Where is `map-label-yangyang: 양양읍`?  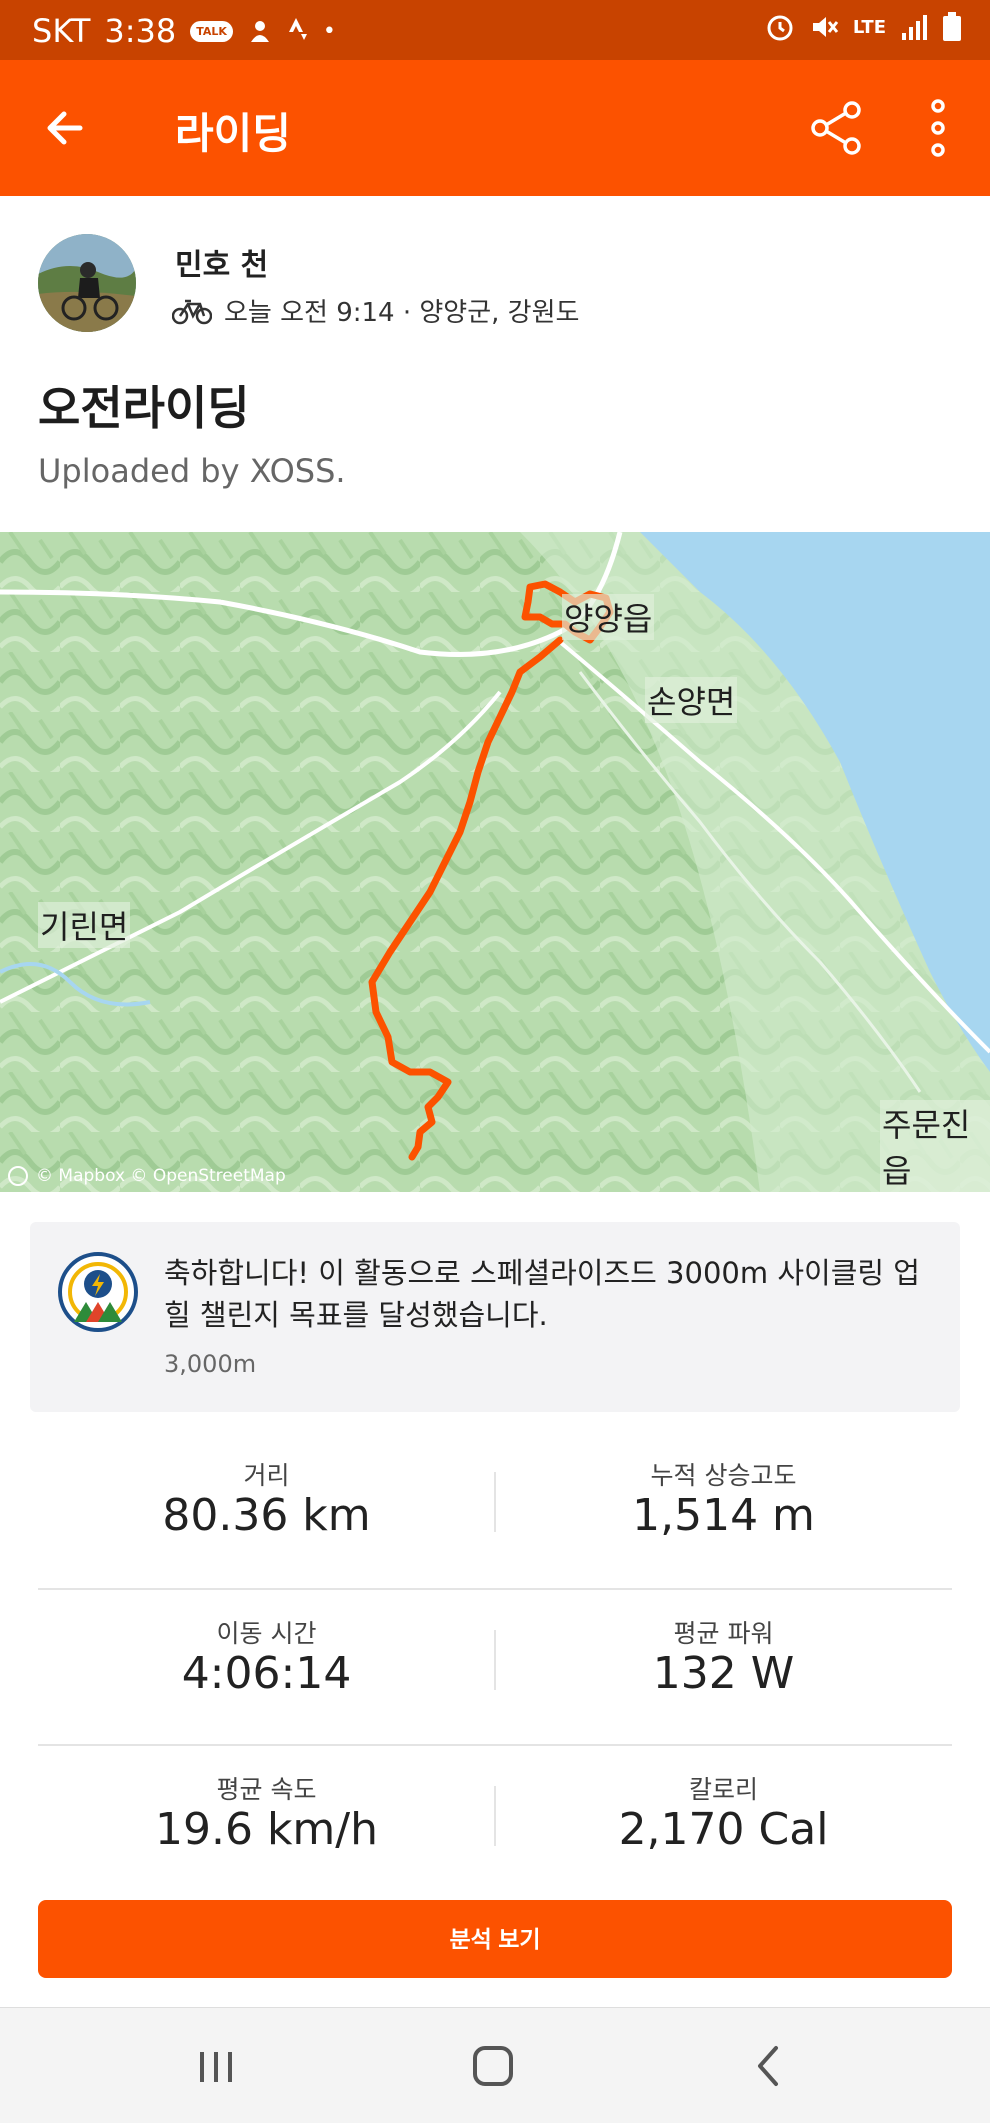 map-label-yangyang: 양양읍 is located at coordinates (608, 617).